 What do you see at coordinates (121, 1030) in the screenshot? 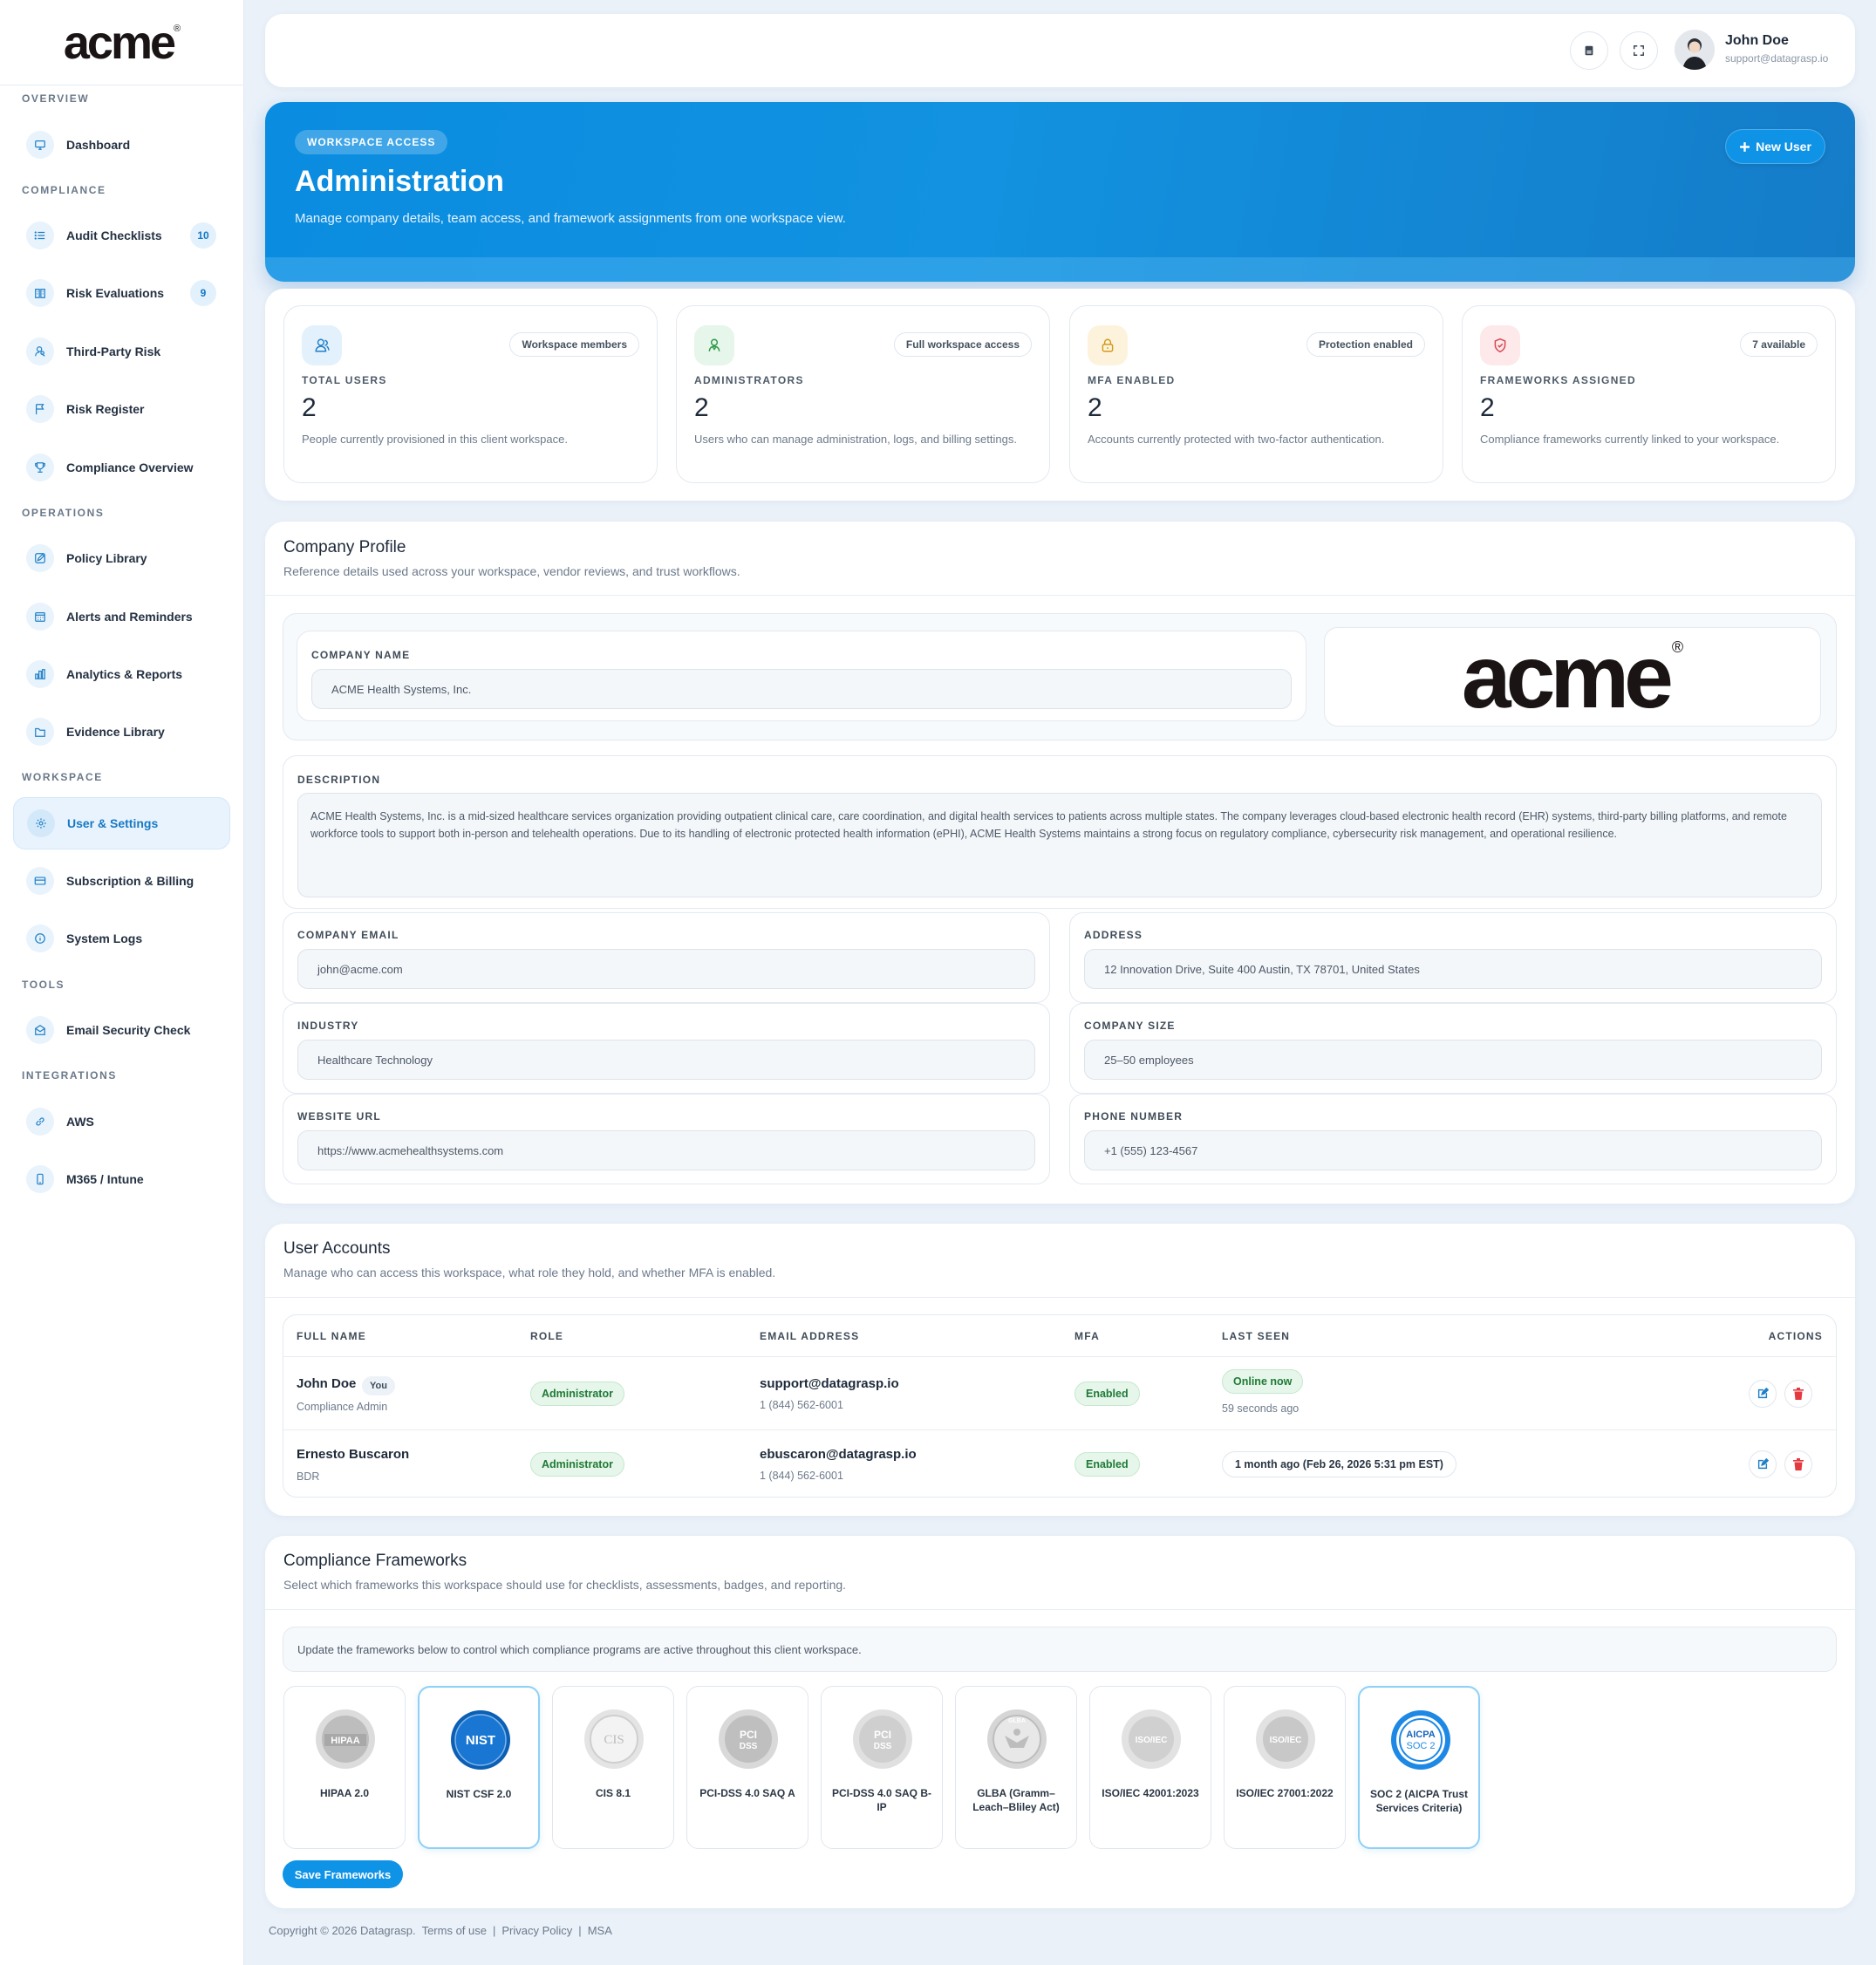
I see `sidebar-item-email-security-check: Email Security Check` at bounding box center [121, 1030].